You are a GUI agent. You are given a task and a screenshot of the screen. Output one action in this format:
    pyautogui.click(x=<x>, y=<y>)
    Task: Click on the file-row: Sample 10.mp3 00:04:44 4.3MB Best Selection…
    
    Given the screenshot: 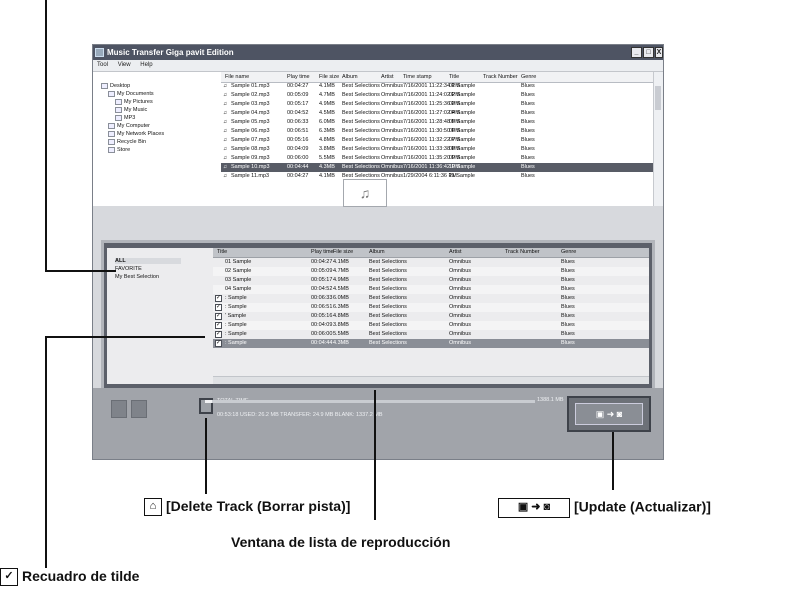 What is the action you would take?
    pyautogui.click(x=438, y=167)
    